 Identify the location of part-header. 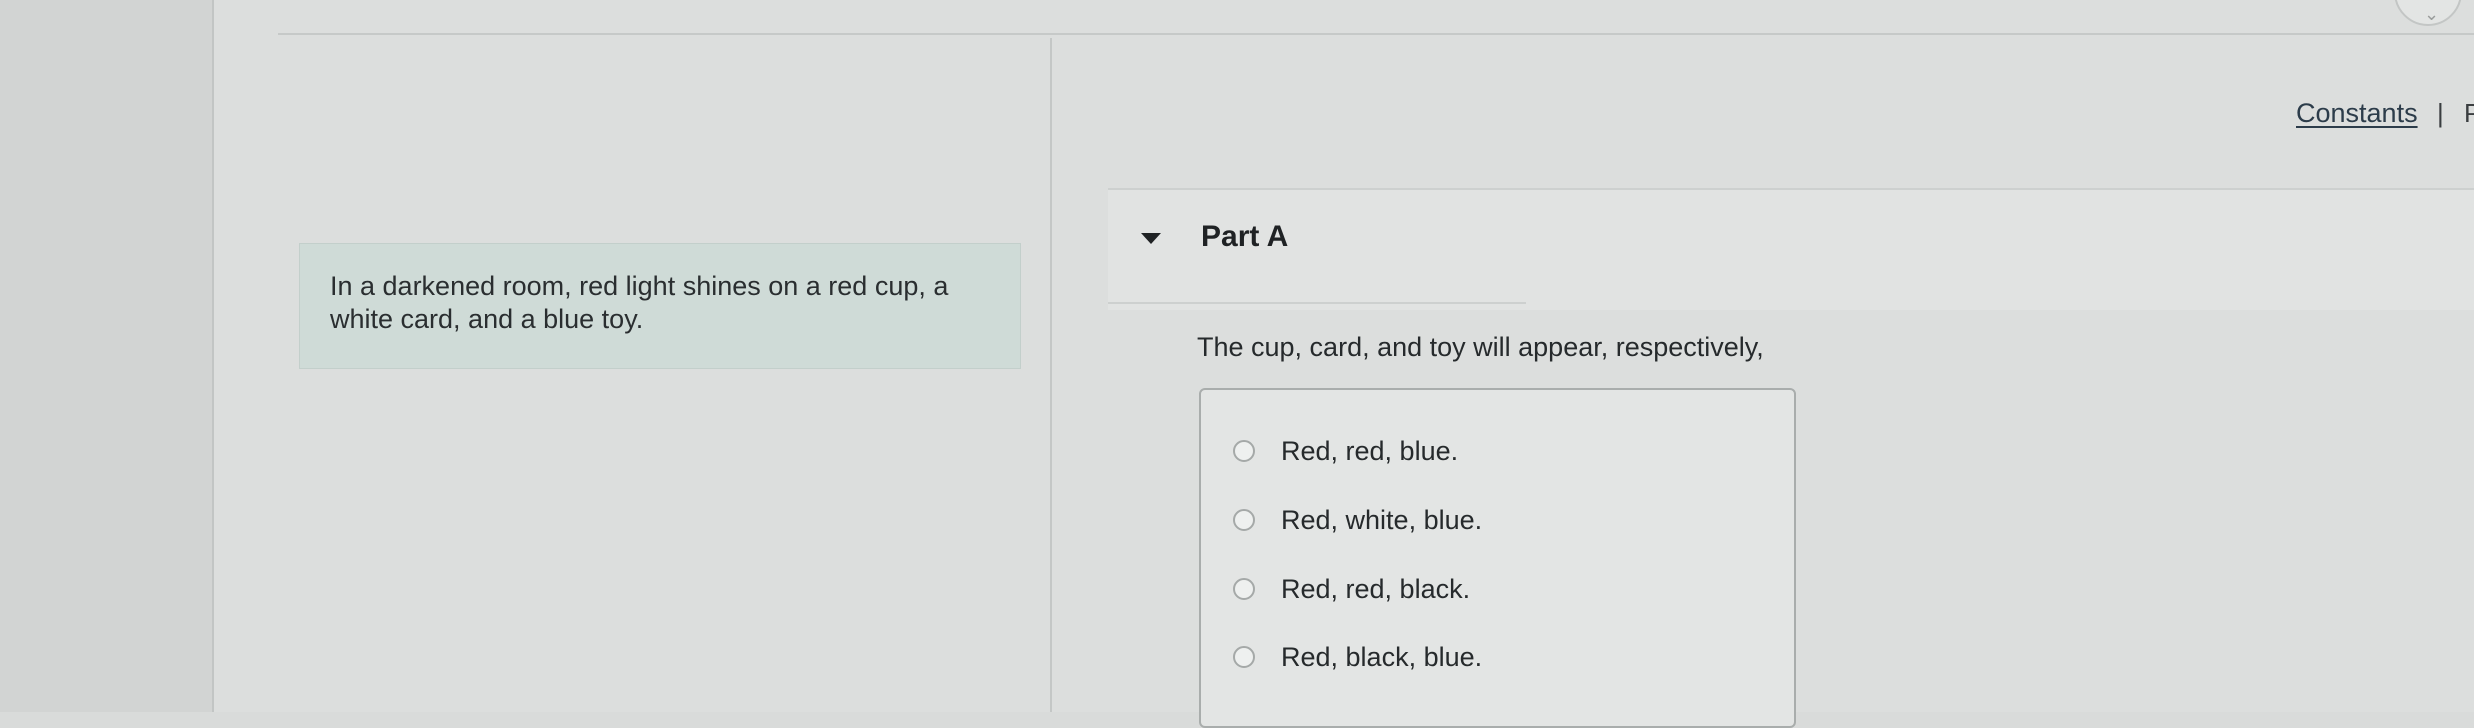
(1791, 249).